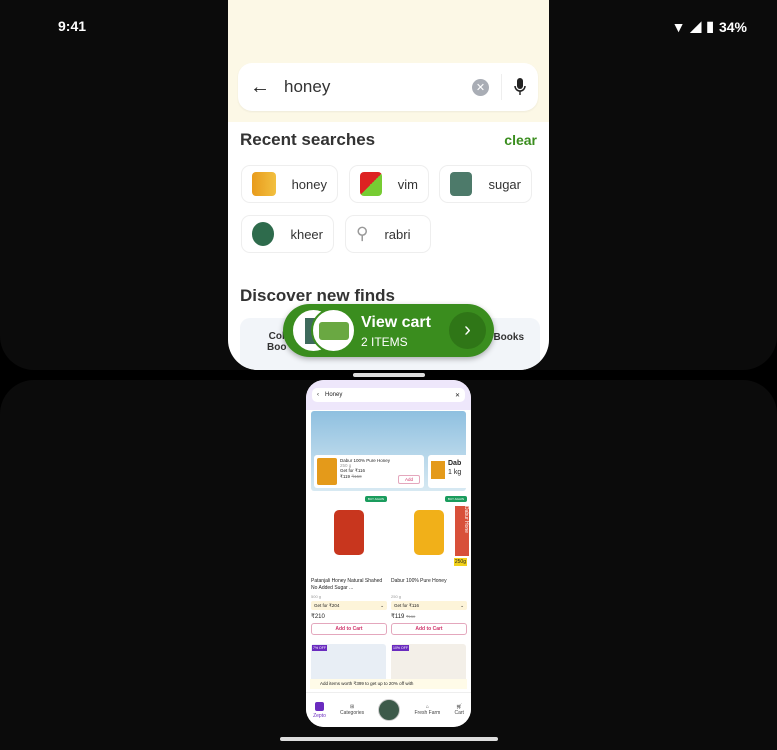  Describe the element at coordinates (263, 234) in the screenshot. I see `kheer-thumbnail` at that location.